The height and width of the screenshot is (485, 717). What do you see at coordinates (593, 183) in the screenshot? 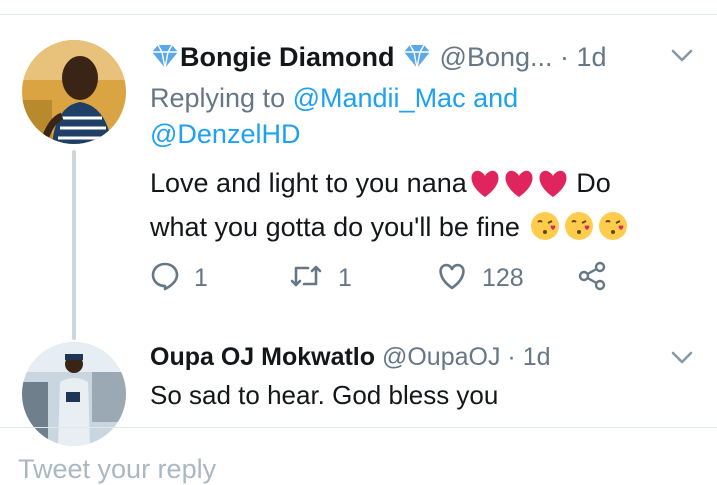
I see `tweet-text-segment: Do` at bounding box center [593, 183].